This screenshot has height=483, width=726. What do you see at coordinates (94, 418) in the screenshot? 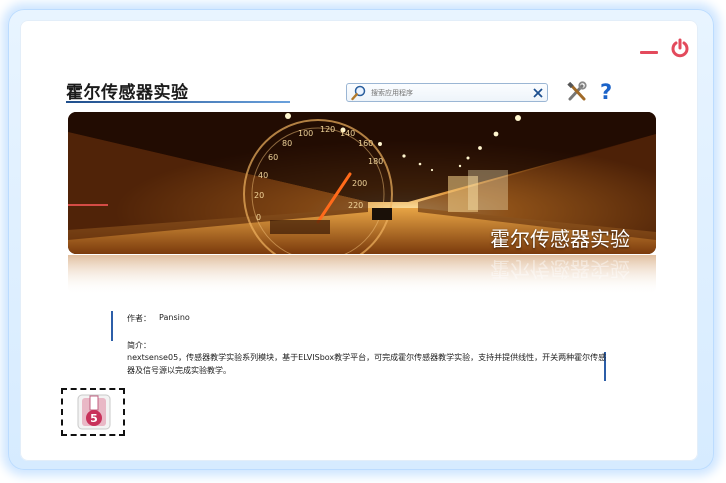
I see `app-badge: 5` at bounding box center [94, 418].